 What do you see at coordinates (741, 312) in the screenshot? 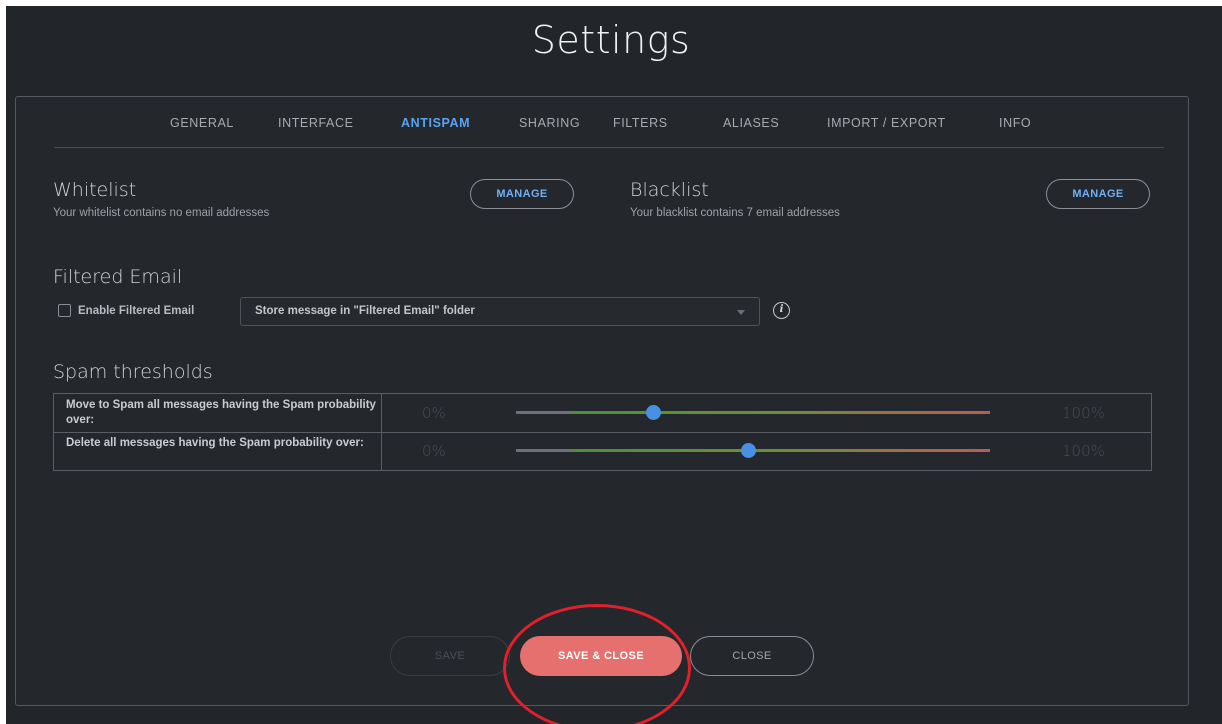
I see `chevron-down-icon` at bounding box center [741, 312].